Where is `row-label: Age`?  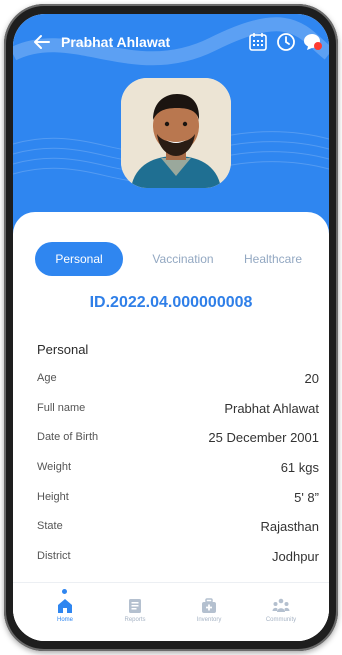
row-label: Age is located at coordinates (47, 378).